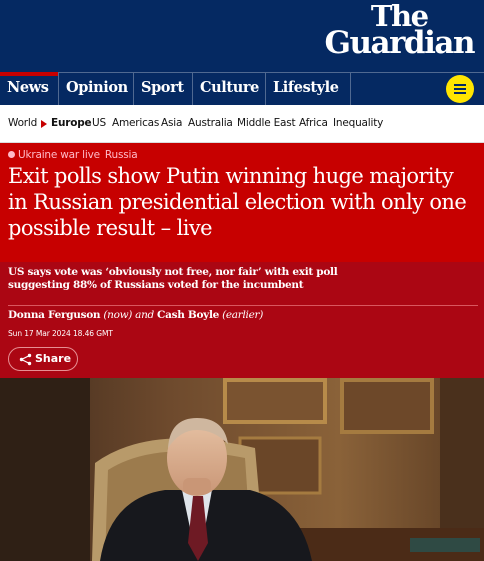 Image resolution: width=484 pixels, height=561 pixels. I want to click on hamburger-menu-icon, so click(460, 89).